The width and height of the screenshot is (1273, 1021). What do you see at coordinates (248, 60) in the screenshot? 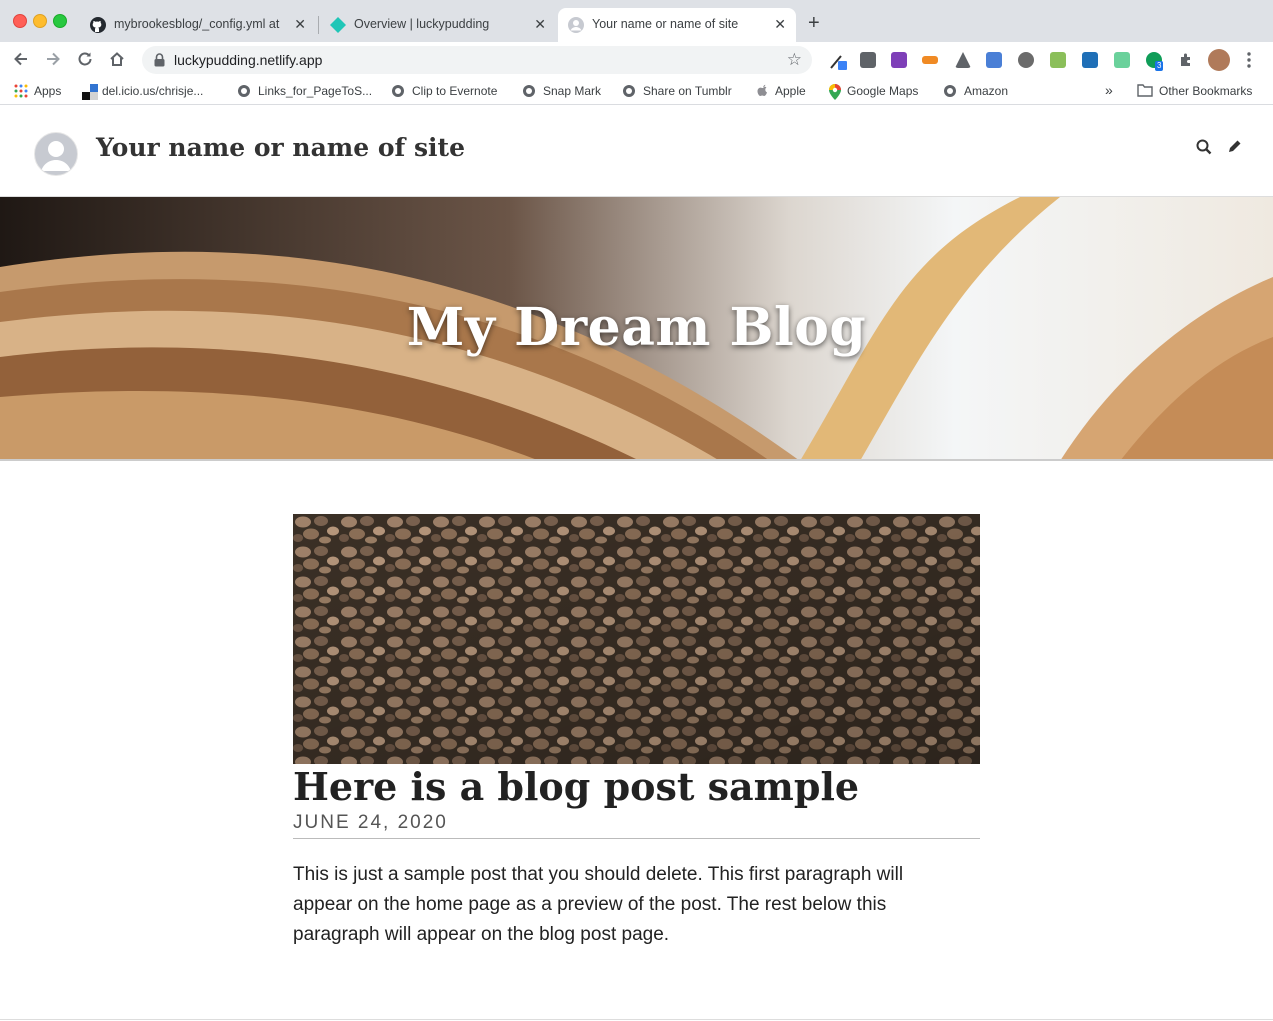
I see `url-text: luckypudding.netlify.app` at bounding box center [248, 60].